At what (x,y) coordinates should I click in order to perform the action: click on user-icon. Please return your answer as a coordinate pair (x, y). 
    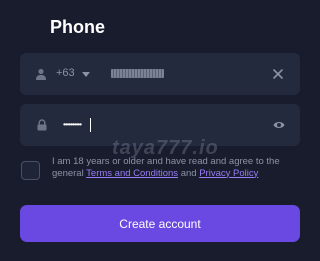
    Looking at the image, I should click on (41, 74).